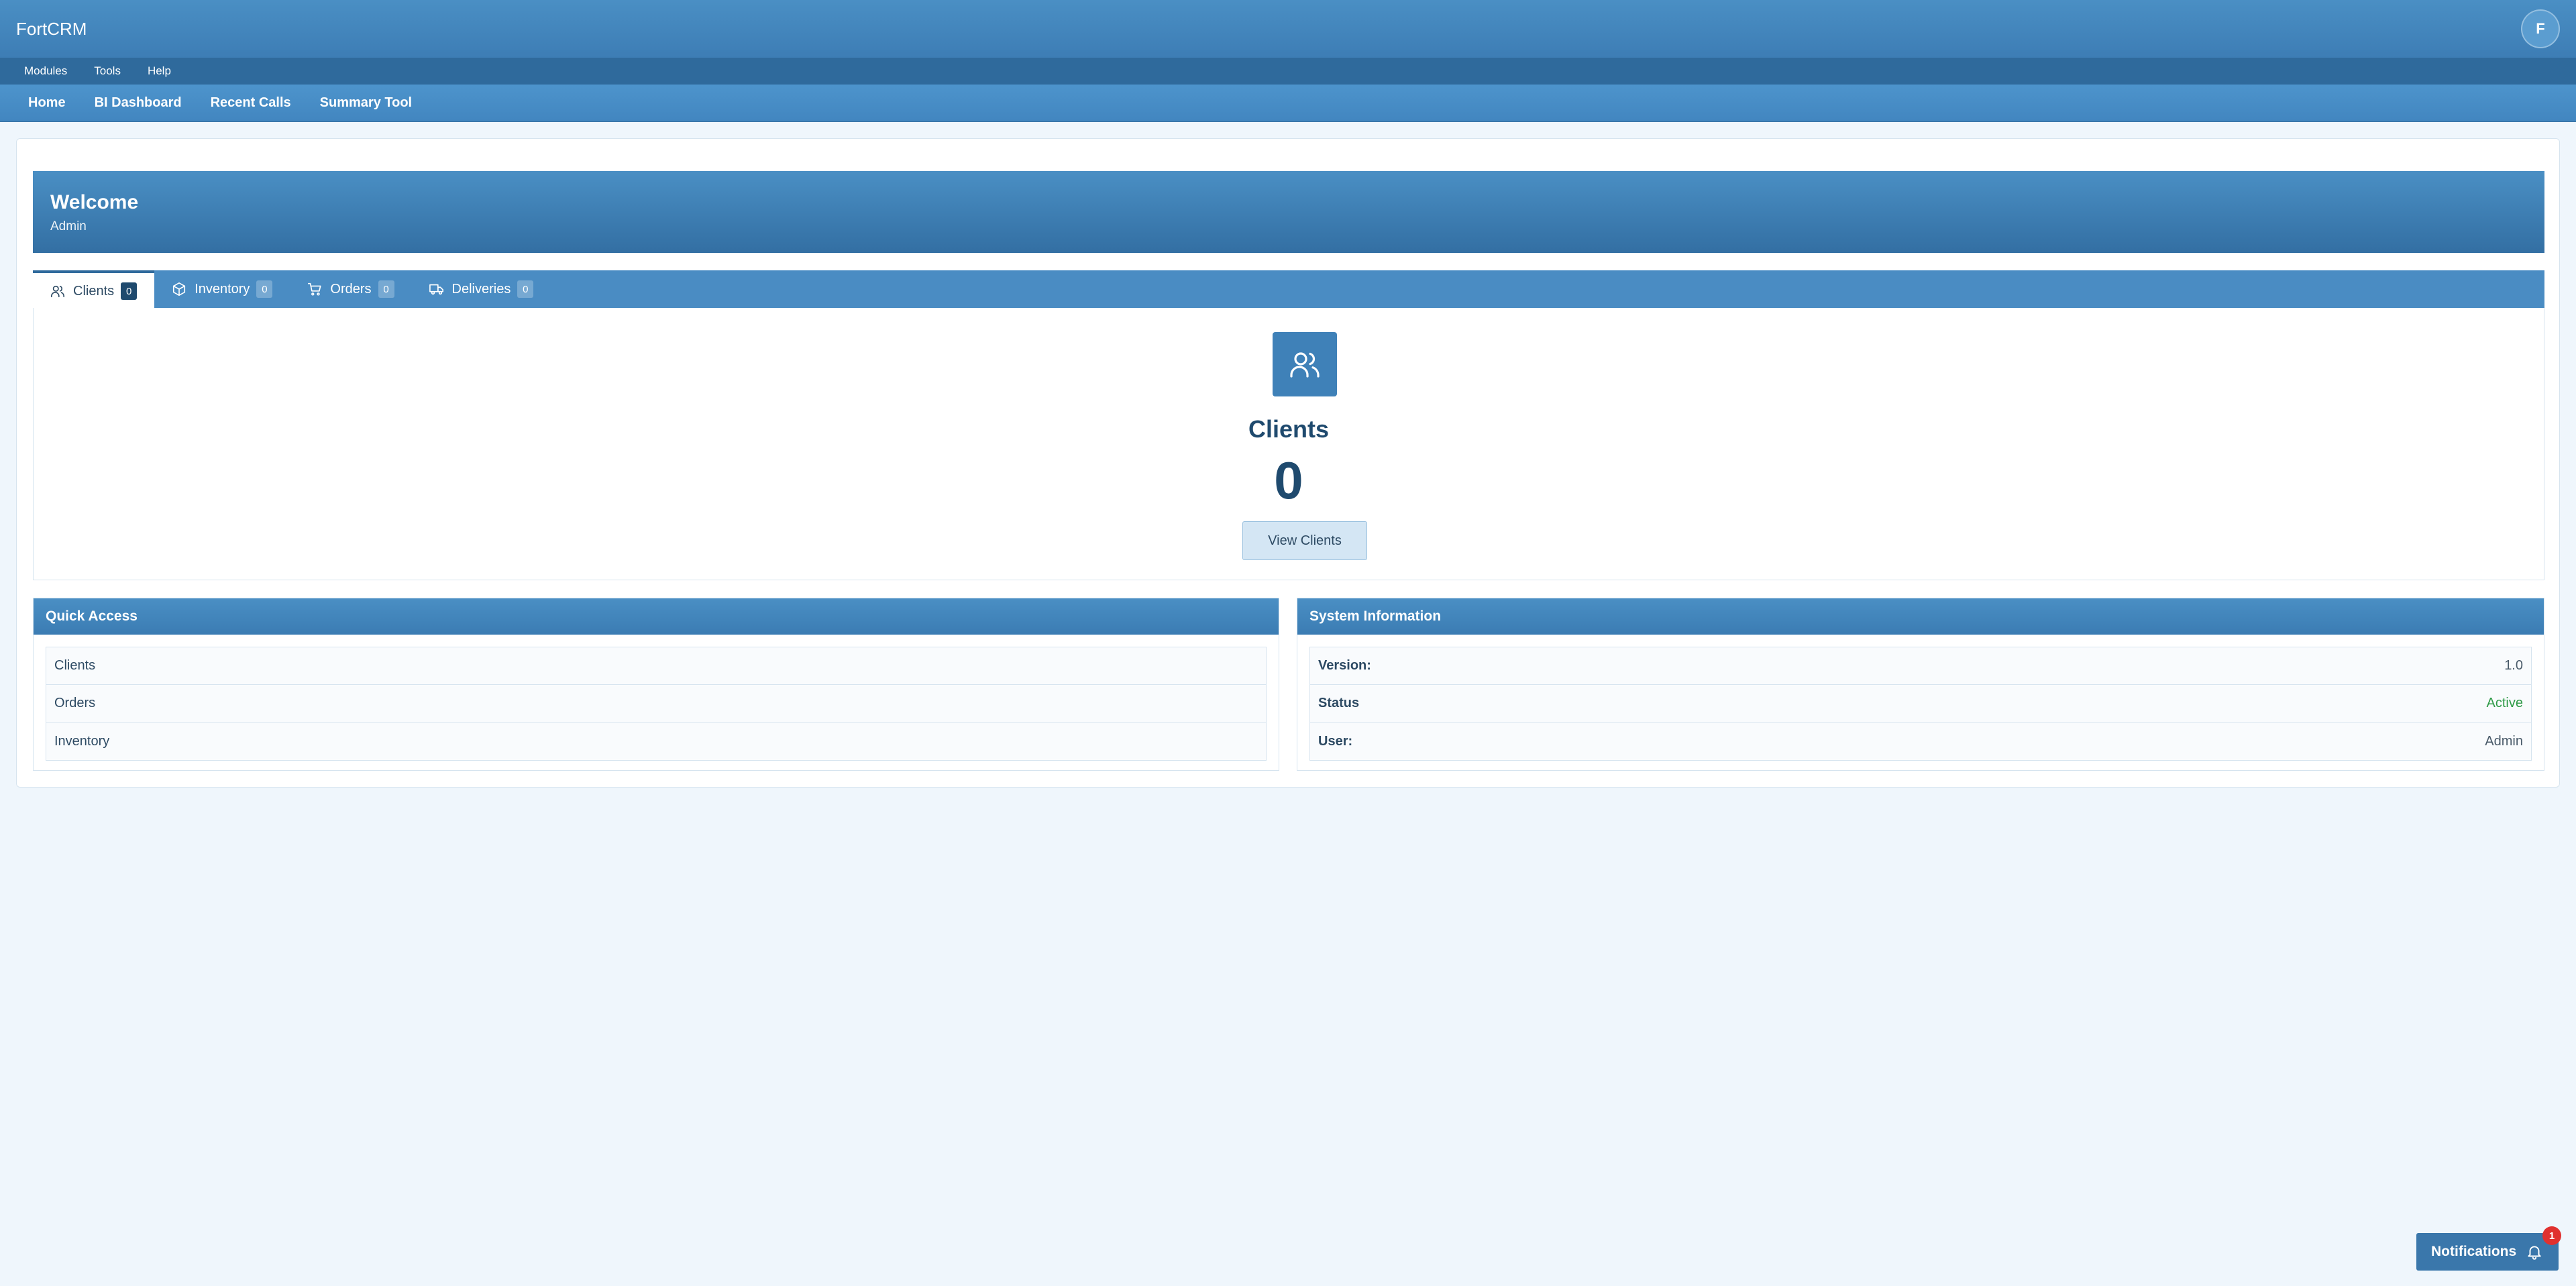  Describe the element at coordinates (656, 666) in the screenshot. I see `quick-access-clients: Clients` at that location.